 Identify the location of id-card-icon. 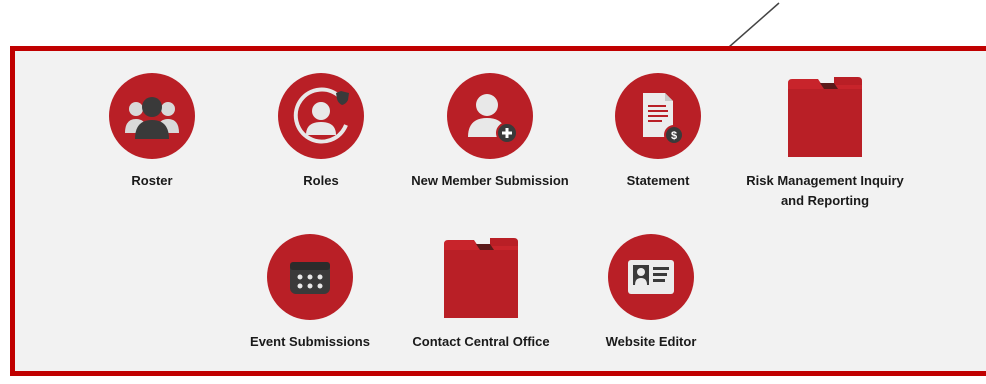
(651, 277).